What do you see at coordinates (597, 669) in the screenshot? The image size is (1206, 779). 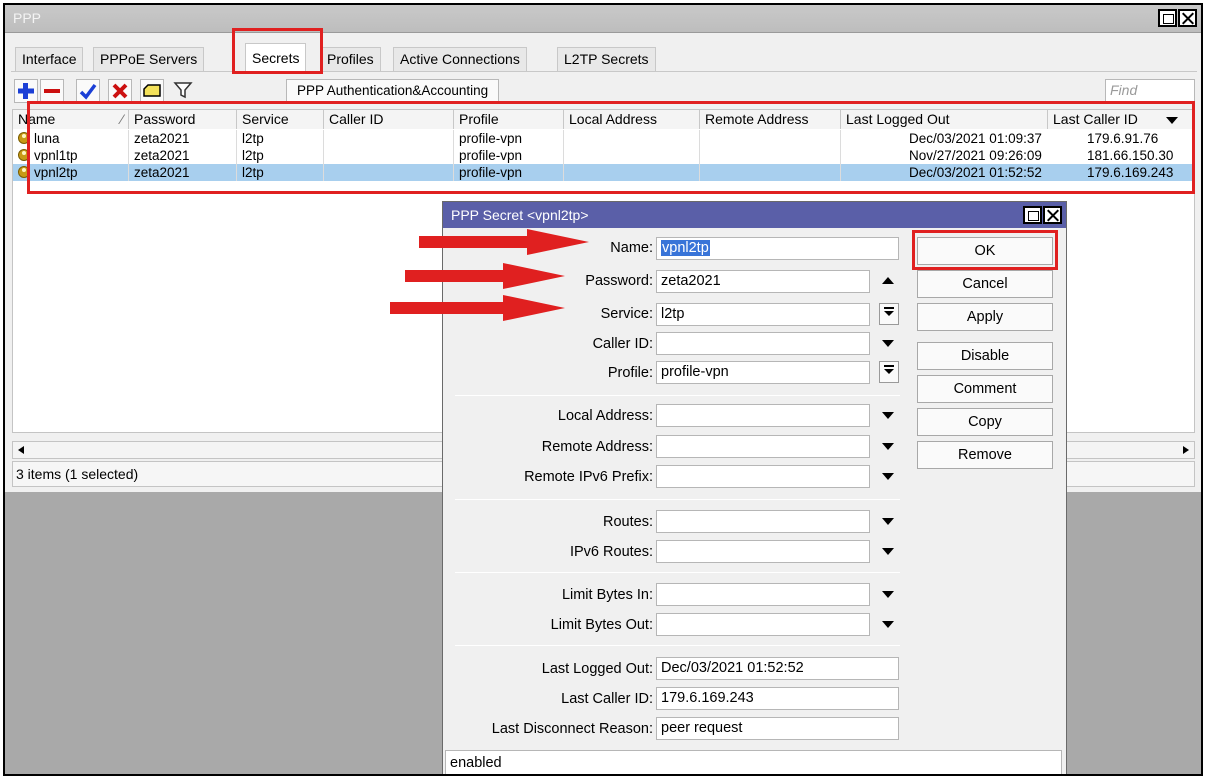 I see `last-logged-out-label: Last Logged Out:` at bounding box center [597, 669].